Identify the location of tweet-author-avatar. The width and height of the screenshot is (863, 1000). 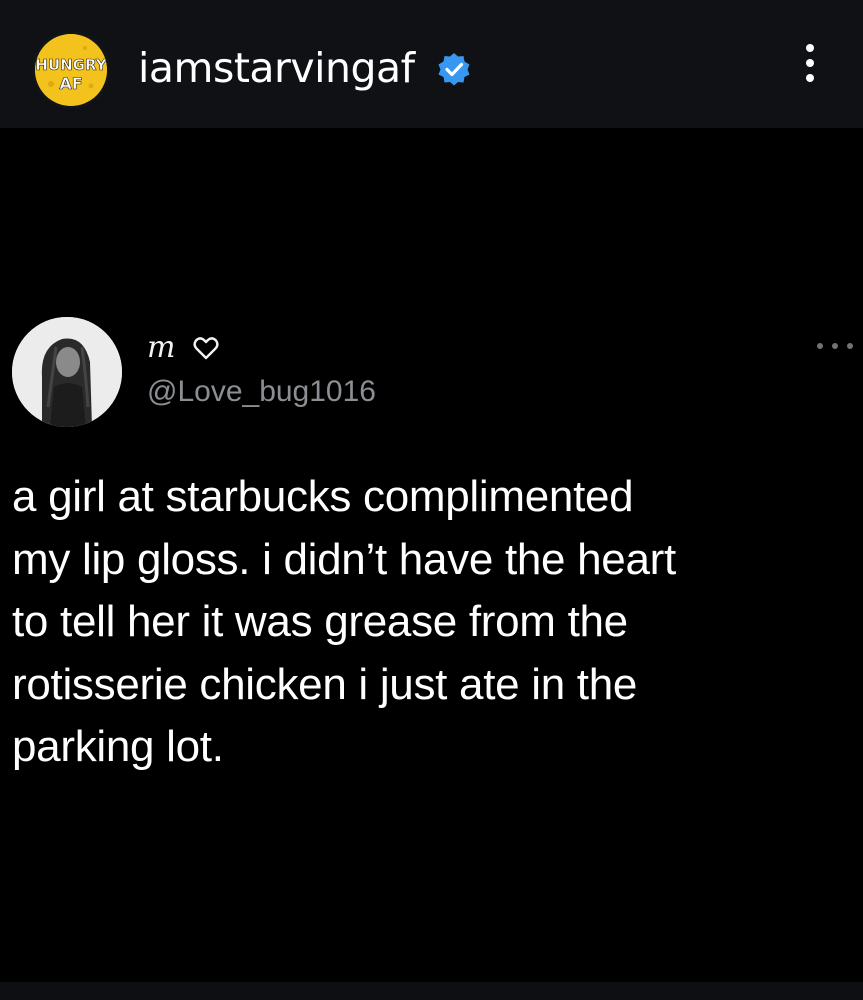
(67, 372).